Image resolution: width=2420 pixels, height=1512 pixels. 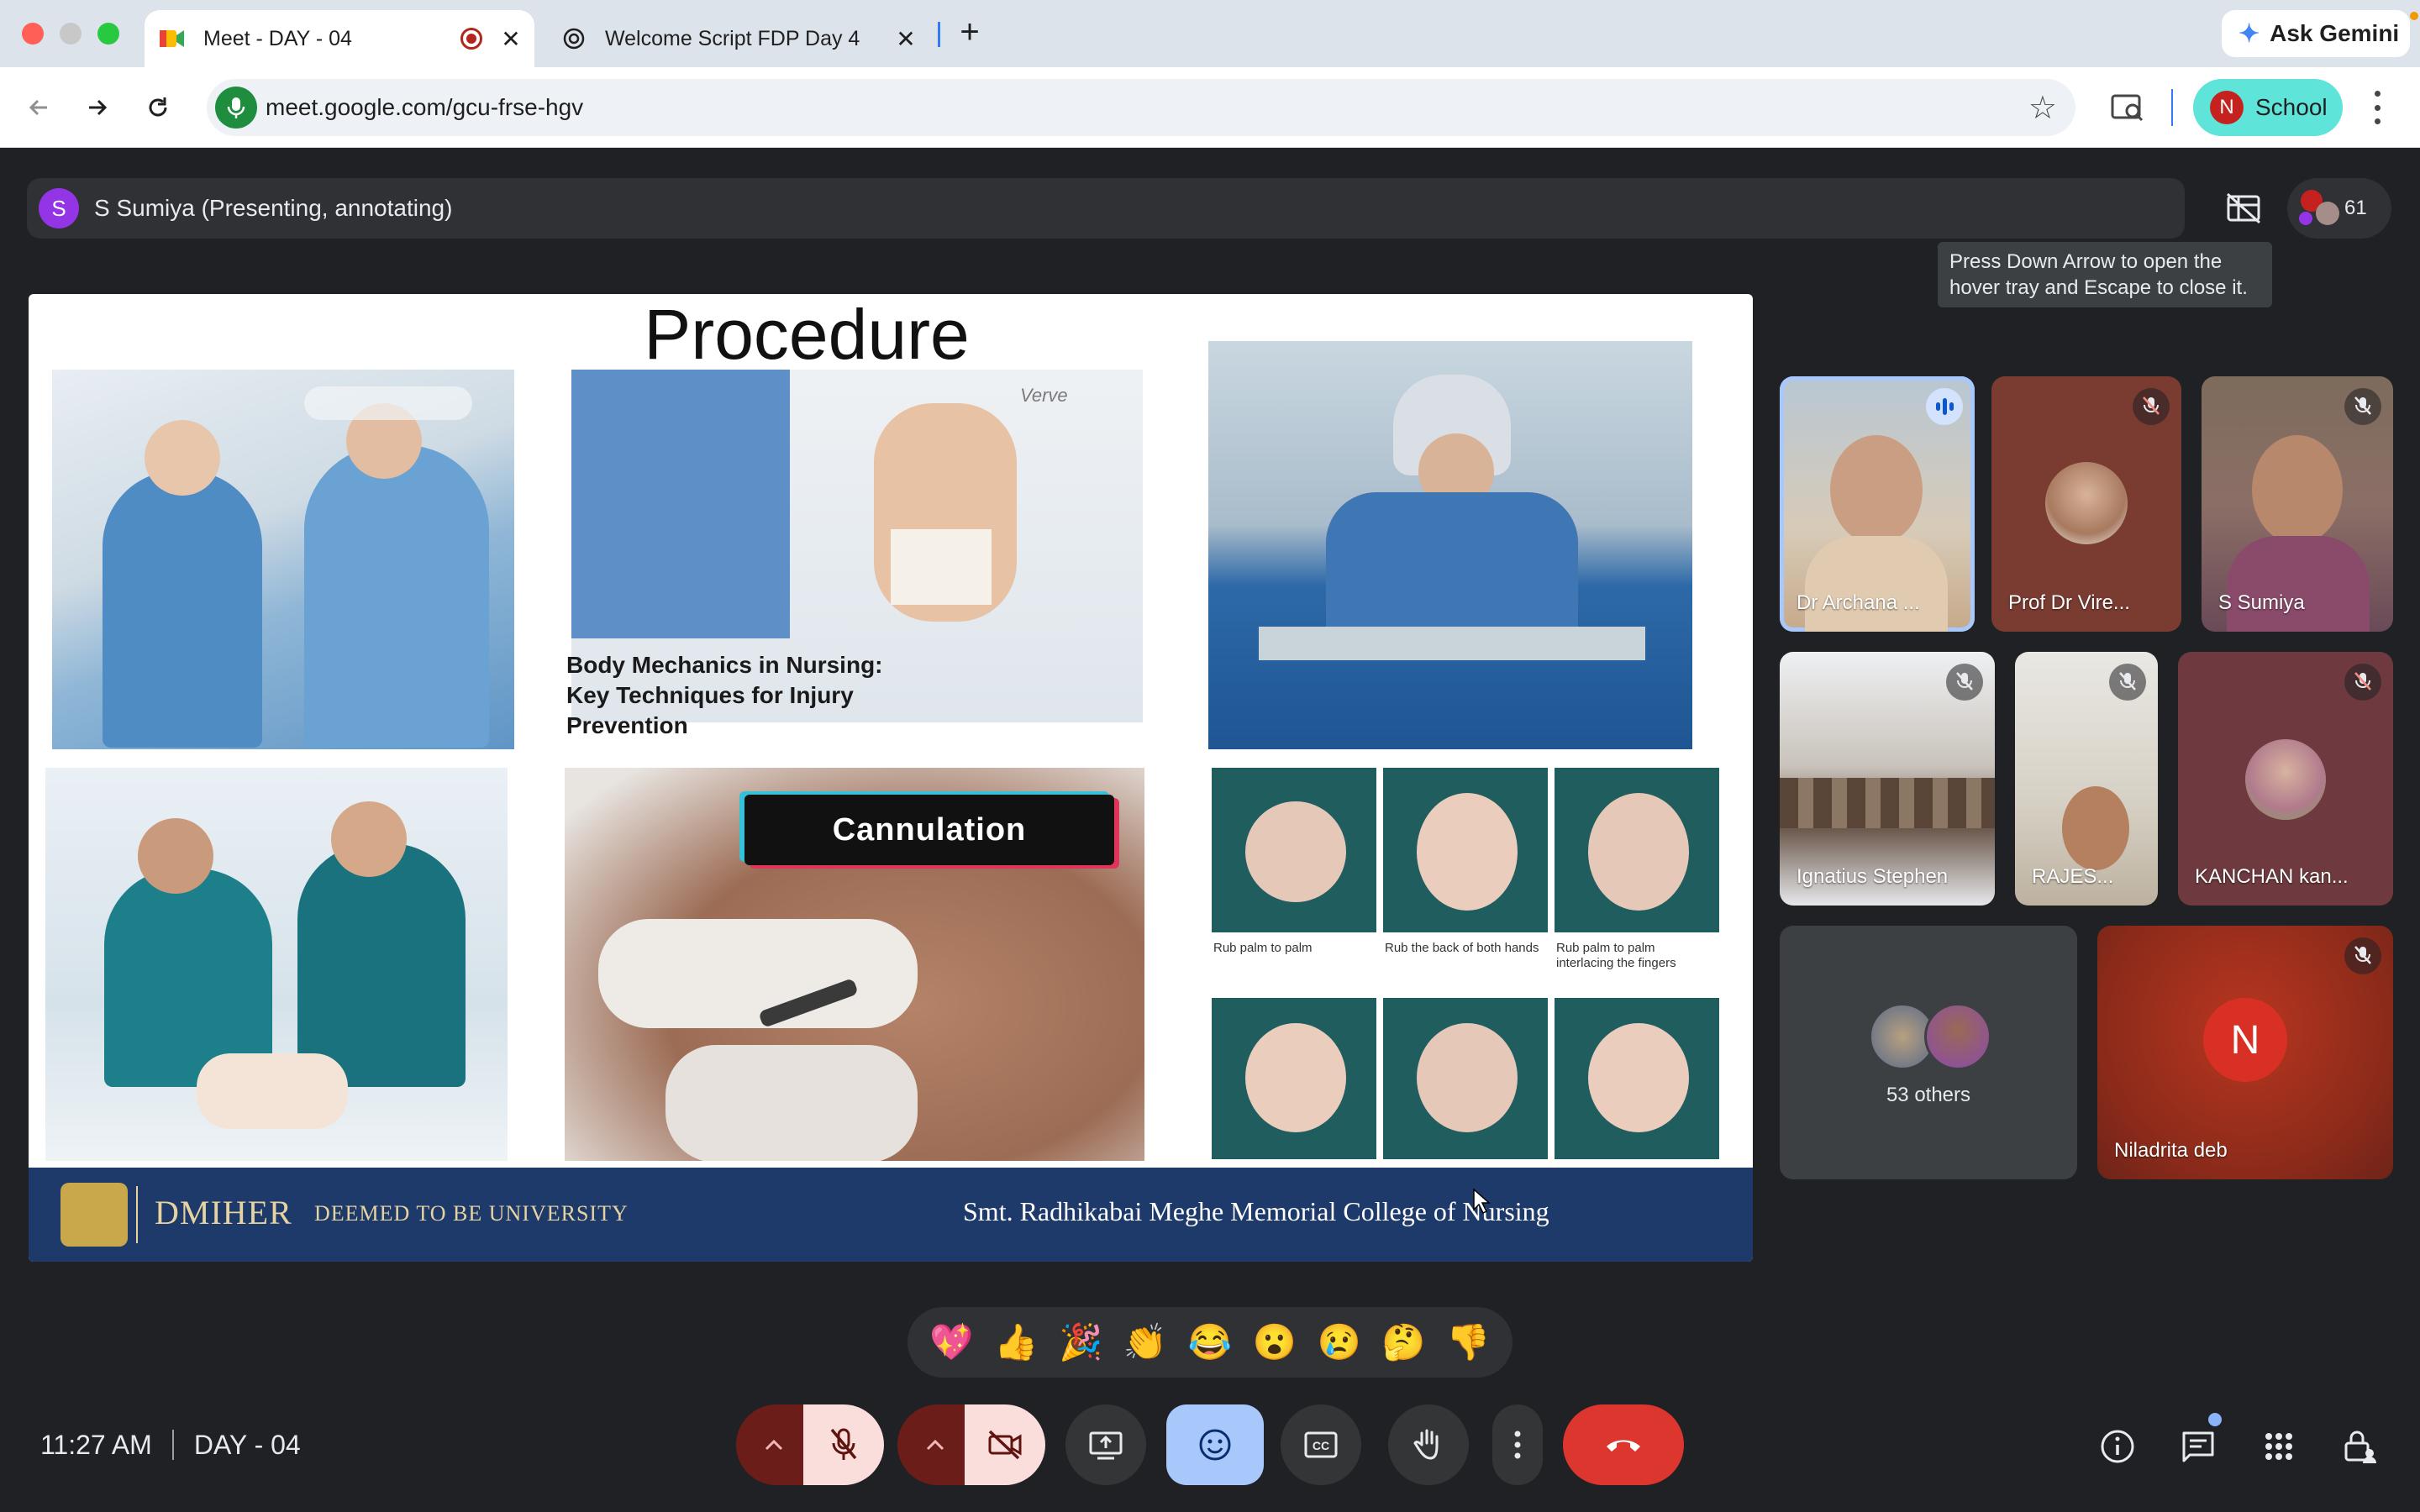 What do you see at coordinates (1404, 1342) in the screenshot?
I see `reaction-thinking-button: 🤔` at bounding box center [1404, 1342].